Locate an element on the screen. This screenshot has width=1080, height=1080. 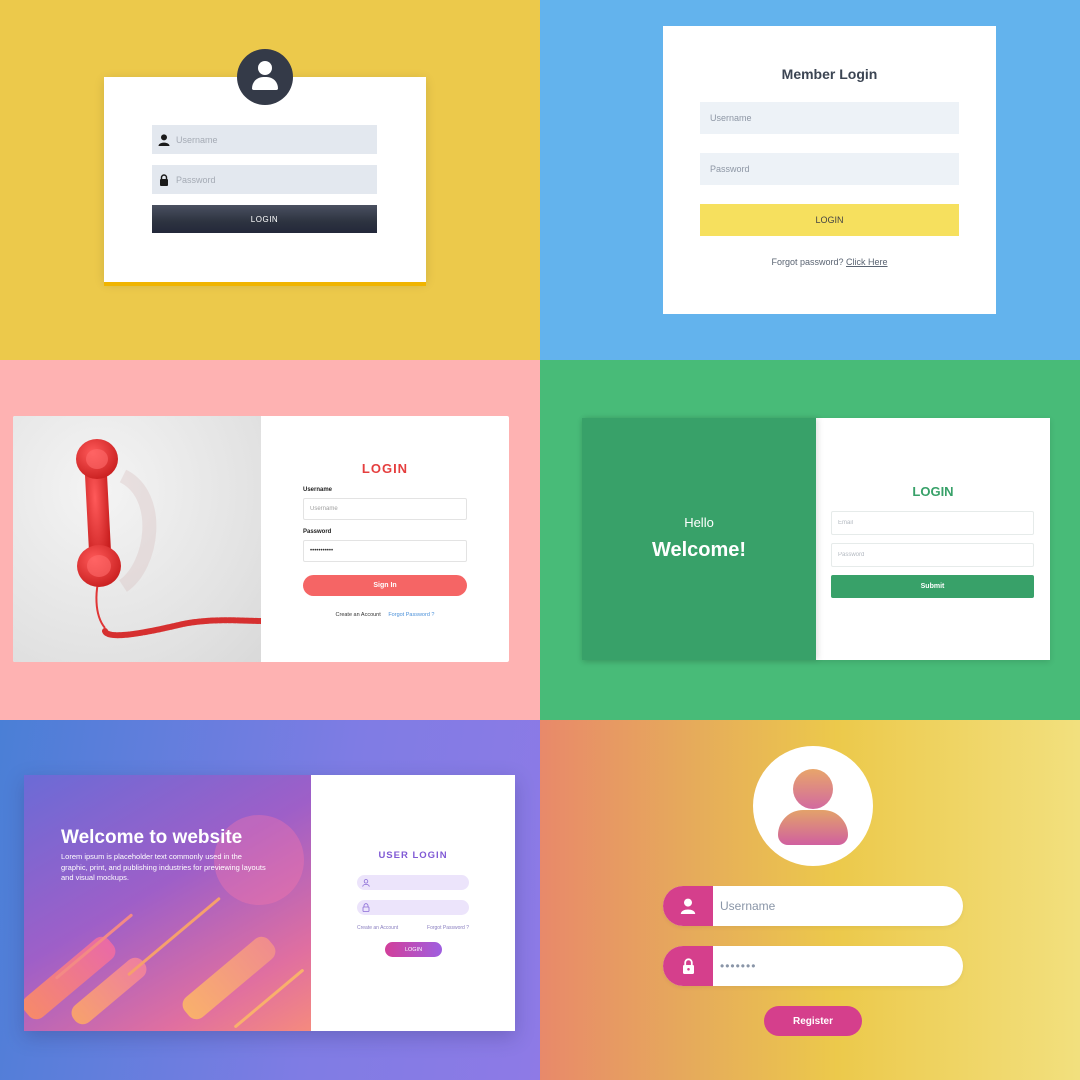
telephone-photo is located at coordinates (138, 539).